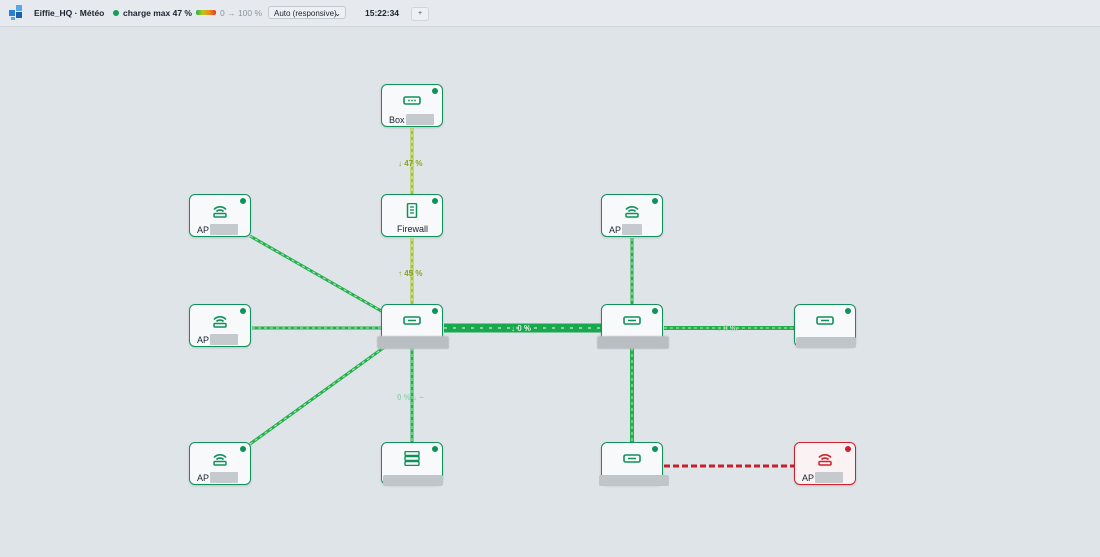  What do you see at coordinates (413, 229) in the screenshot?
I see `node-label: Firewall` at bounding box center [413, 229].